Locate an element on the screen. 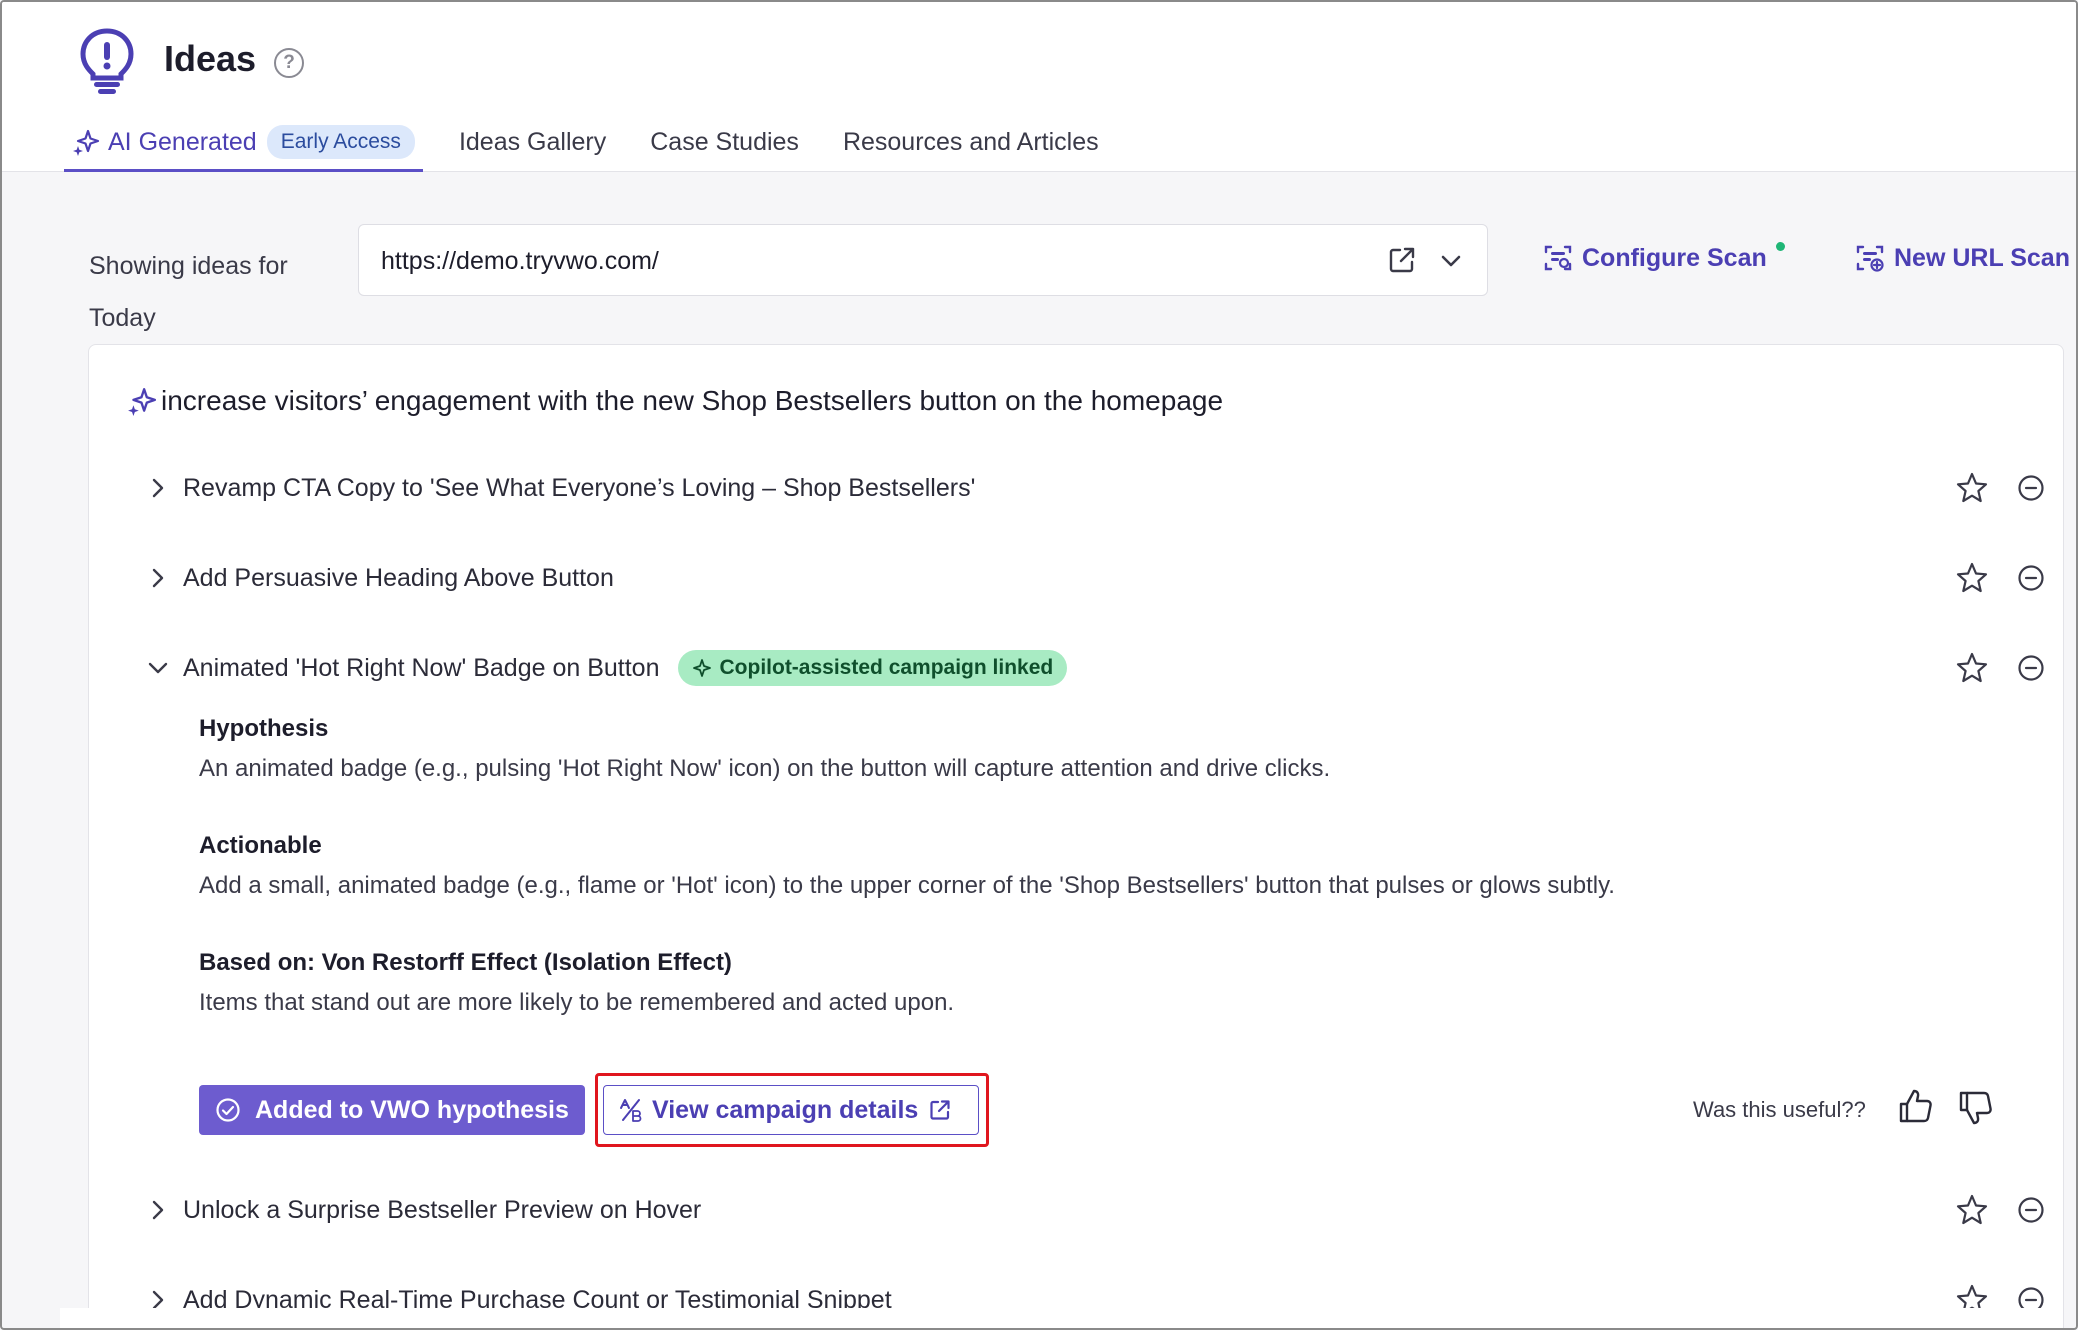  new-url-scan-button: New URL Scan is located at coordinates (1962, 258).